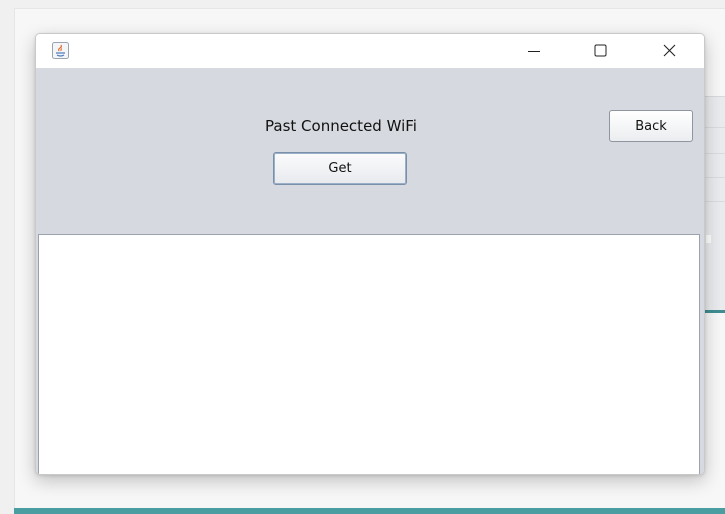 Image resolution: width=725 pixels, height=514 pixels. Describe the element at coordinates (341, 126) in the screenshot. I see `page-title: Past Connected WiFi` at that location.